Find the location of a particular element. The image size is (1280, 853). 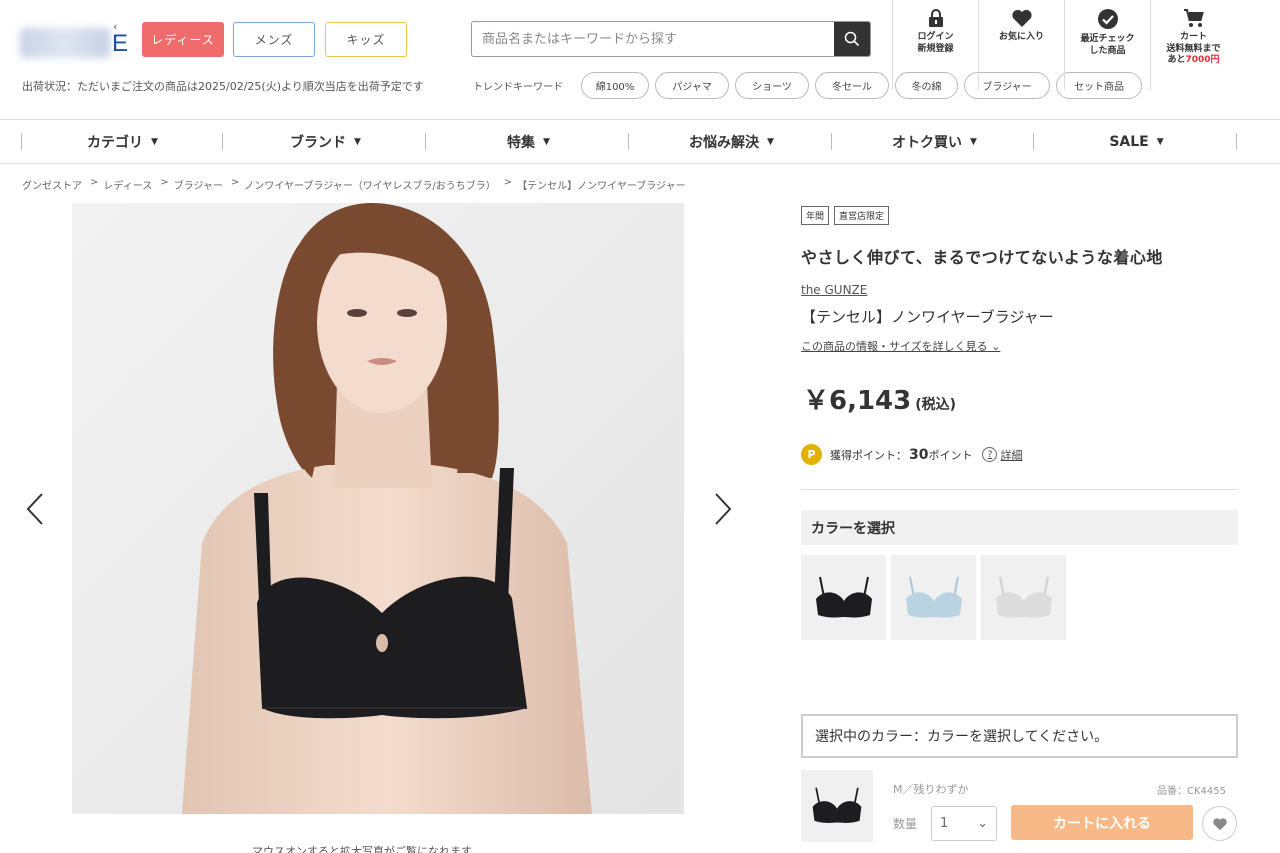

bra-black-thumb-icon is located at coordinates (837, 805).